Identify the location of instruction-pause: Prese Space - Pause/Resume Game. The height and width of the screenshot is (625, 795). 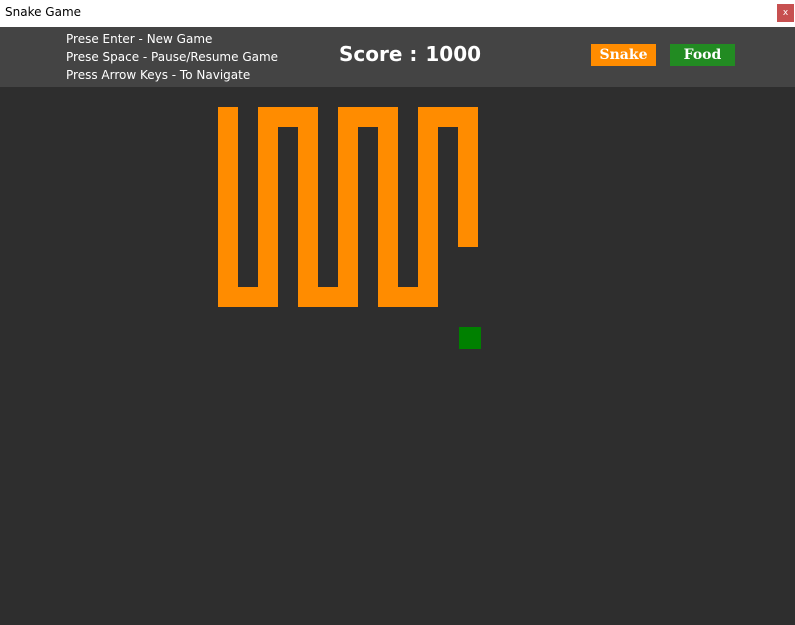
(172, 57).